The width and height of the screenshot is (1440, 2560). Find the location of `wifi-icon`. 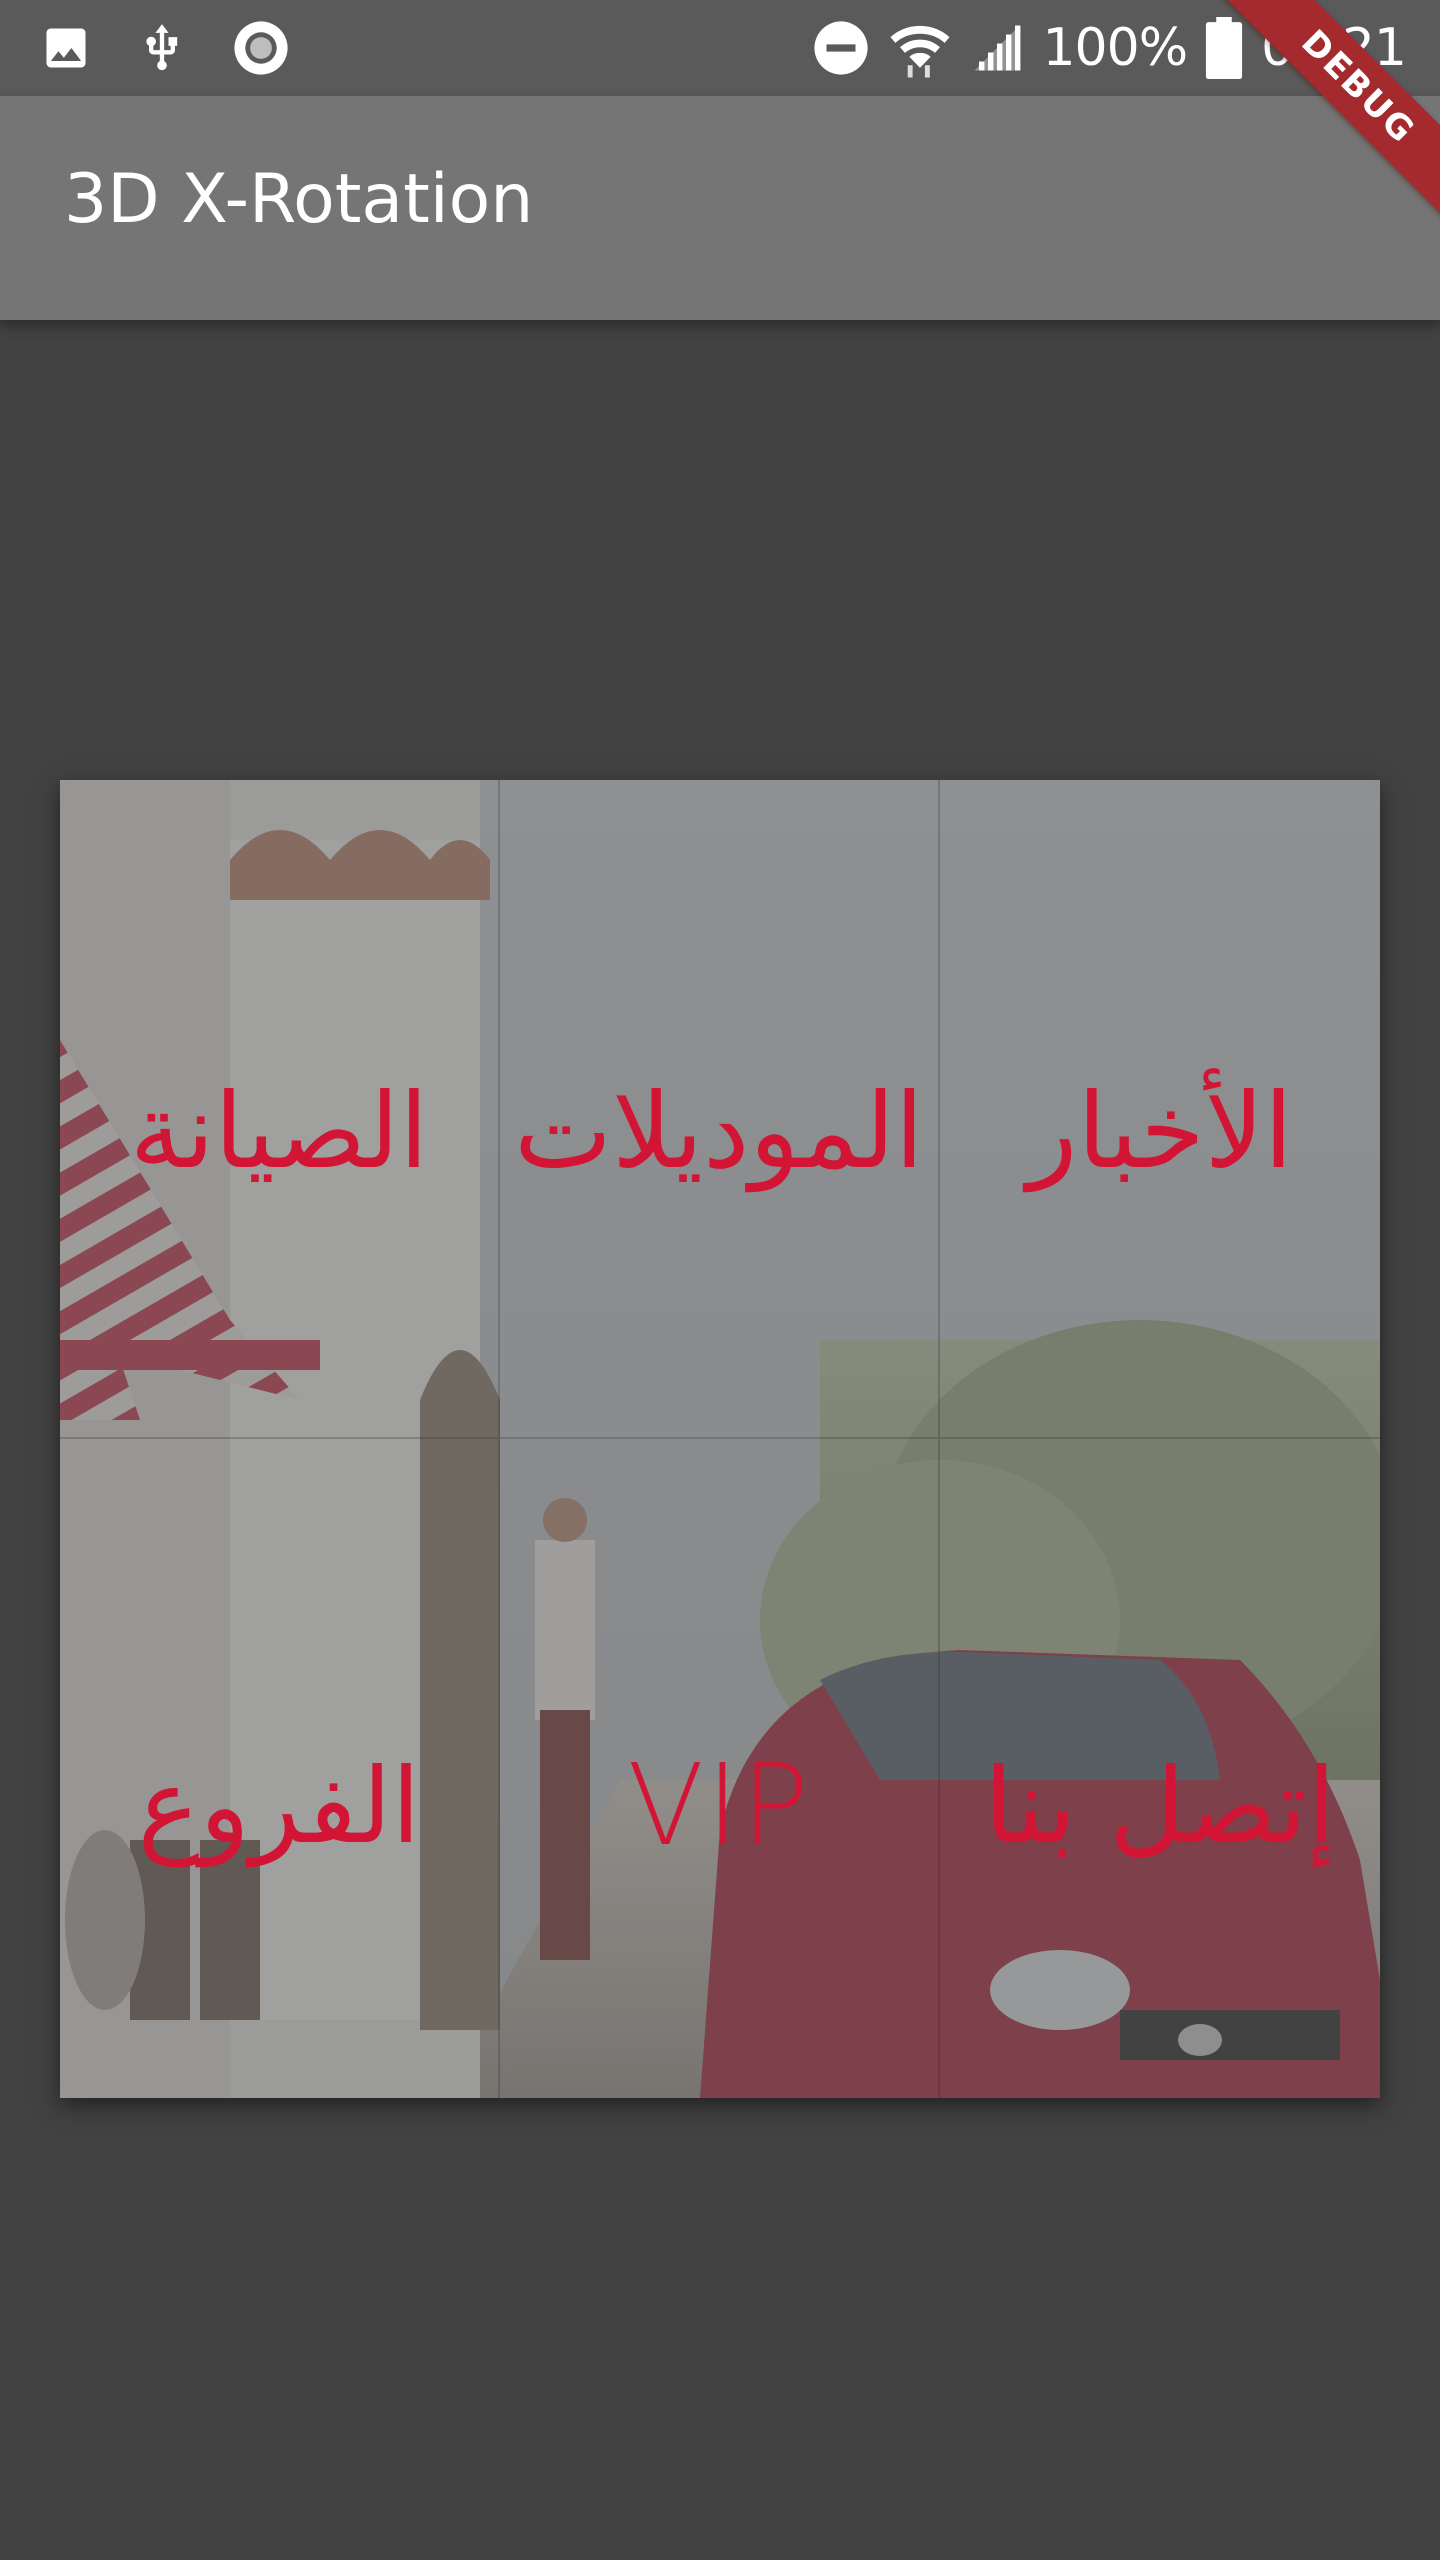

wifi-icon is located at coordinates (920, 48).